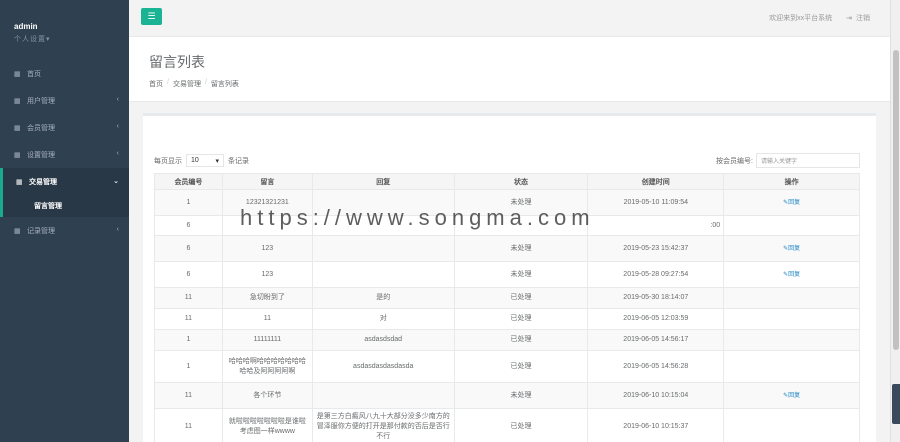 Image resolution: width=900 pixels, height=442 pixels. I want to click on table-row: 6 123 未处理 2019-05-23 15:42:37 ✎回复, so click(507, 248).